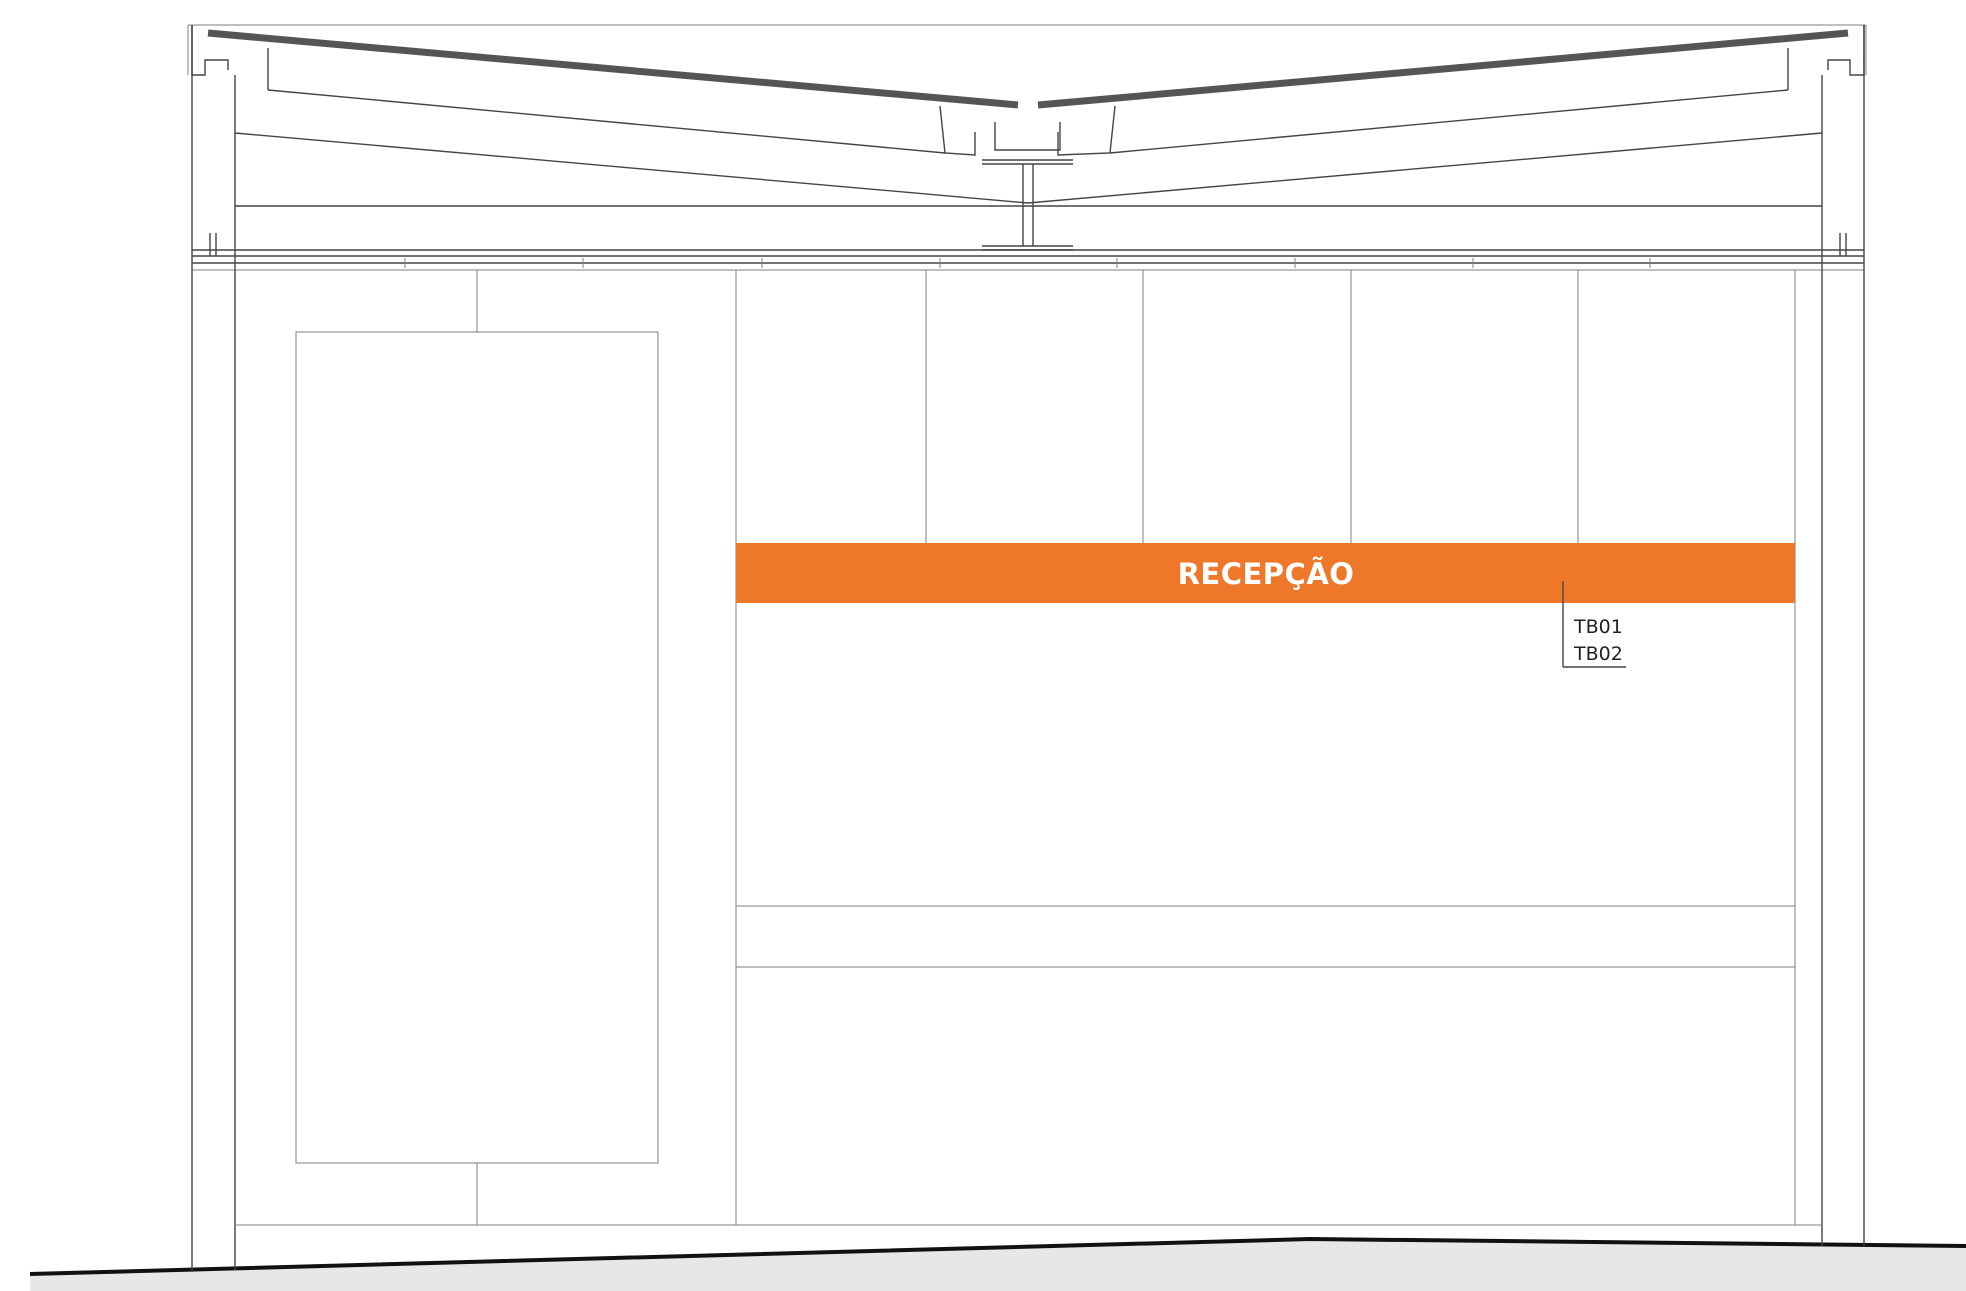 This screenshot has height=1291, width=1966. What do you see at coordinates (1266, 574) in the screenshot?
I see `reception-label: RECEPÇÃO` at bounding box center [1266, 574].